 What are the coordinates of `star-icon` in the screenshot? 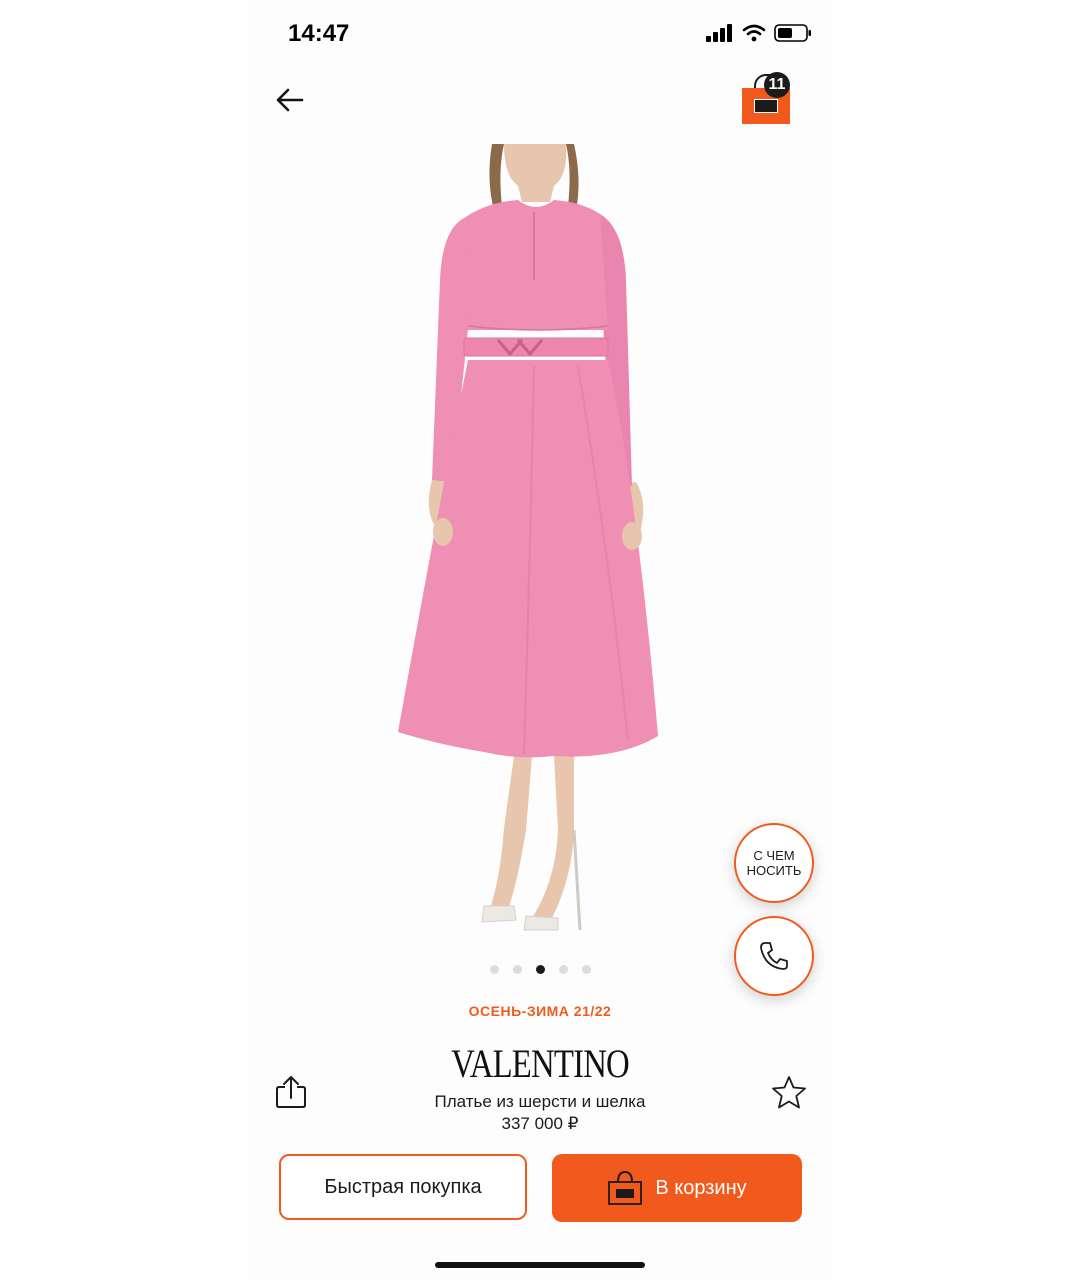 It's located at (789, 1092).